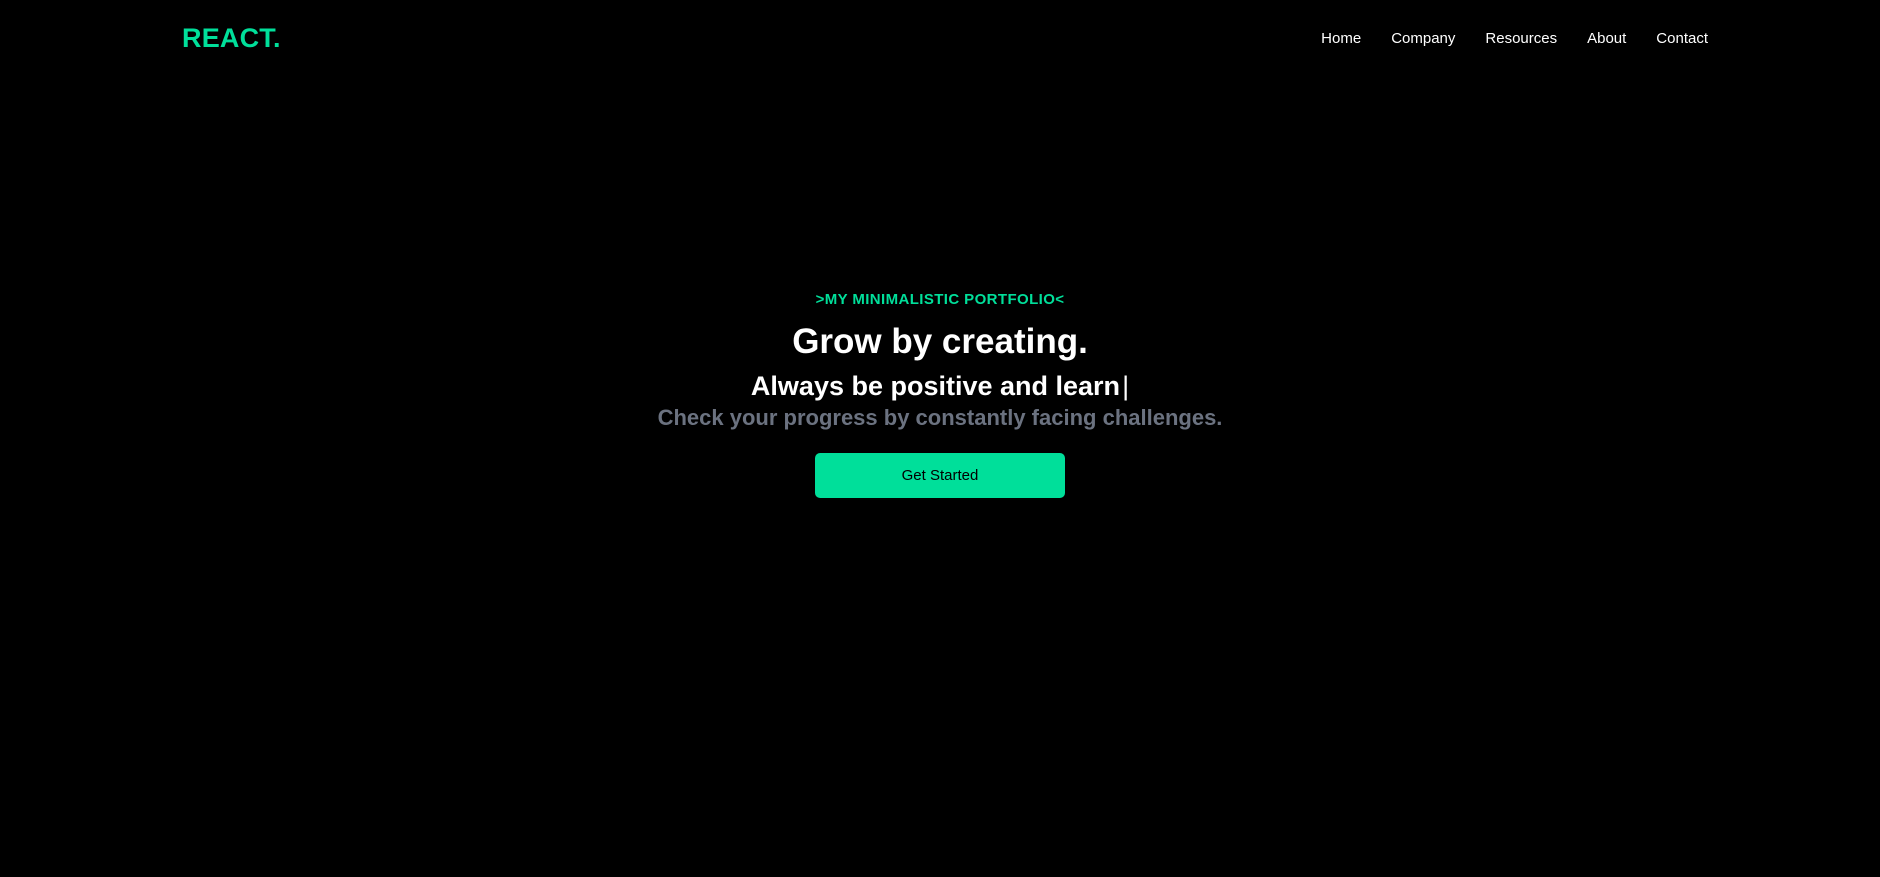 Image resolution: width=1880 pixels, height=877 pixels. I want to click on typed-text: Always be positive and learn, so click(935, 385).